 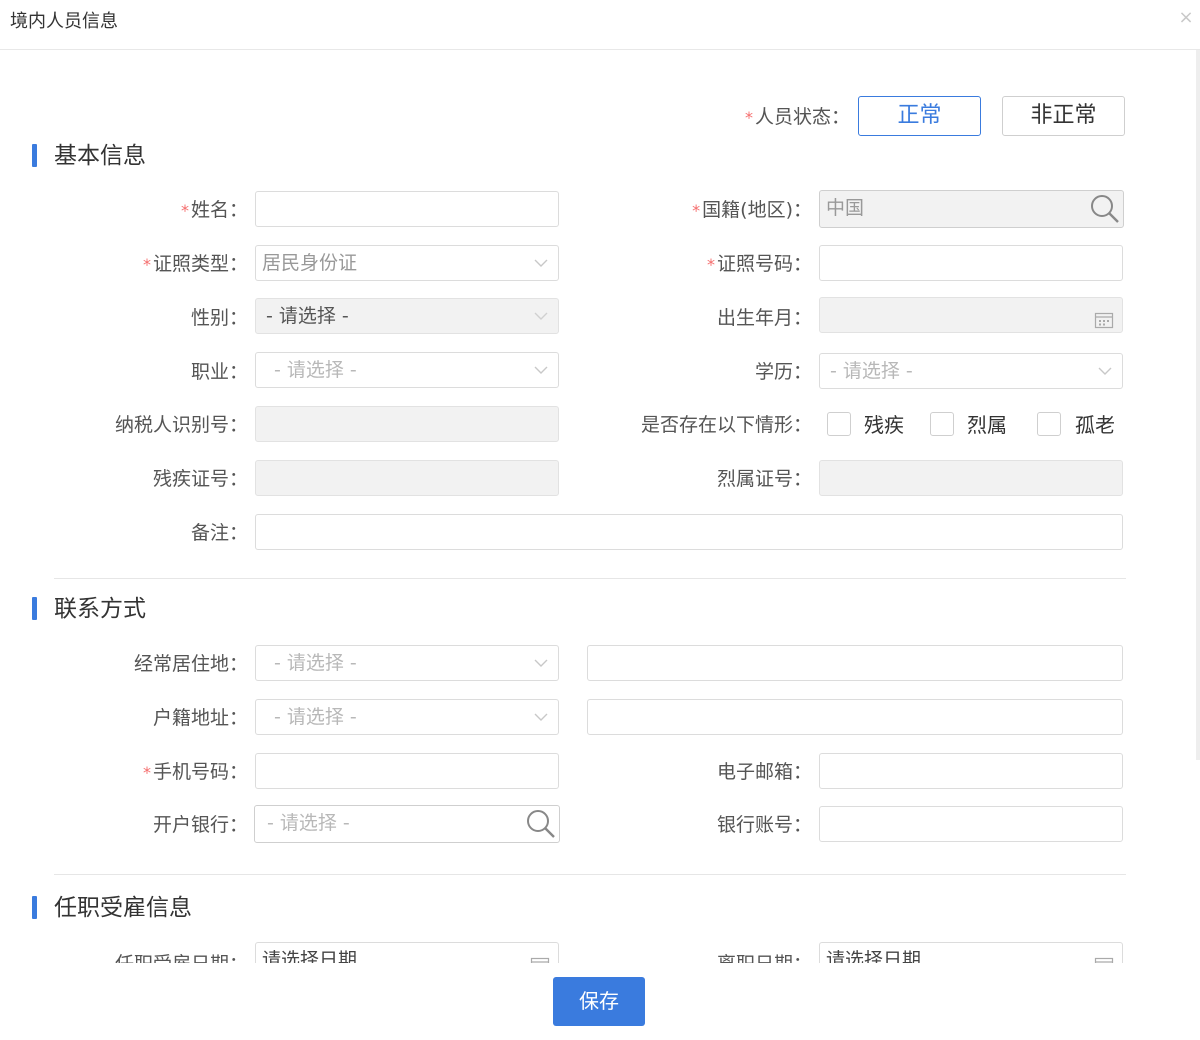 I want to click on disability-no-label: 残疾证号：, so click(x=200, y=479).